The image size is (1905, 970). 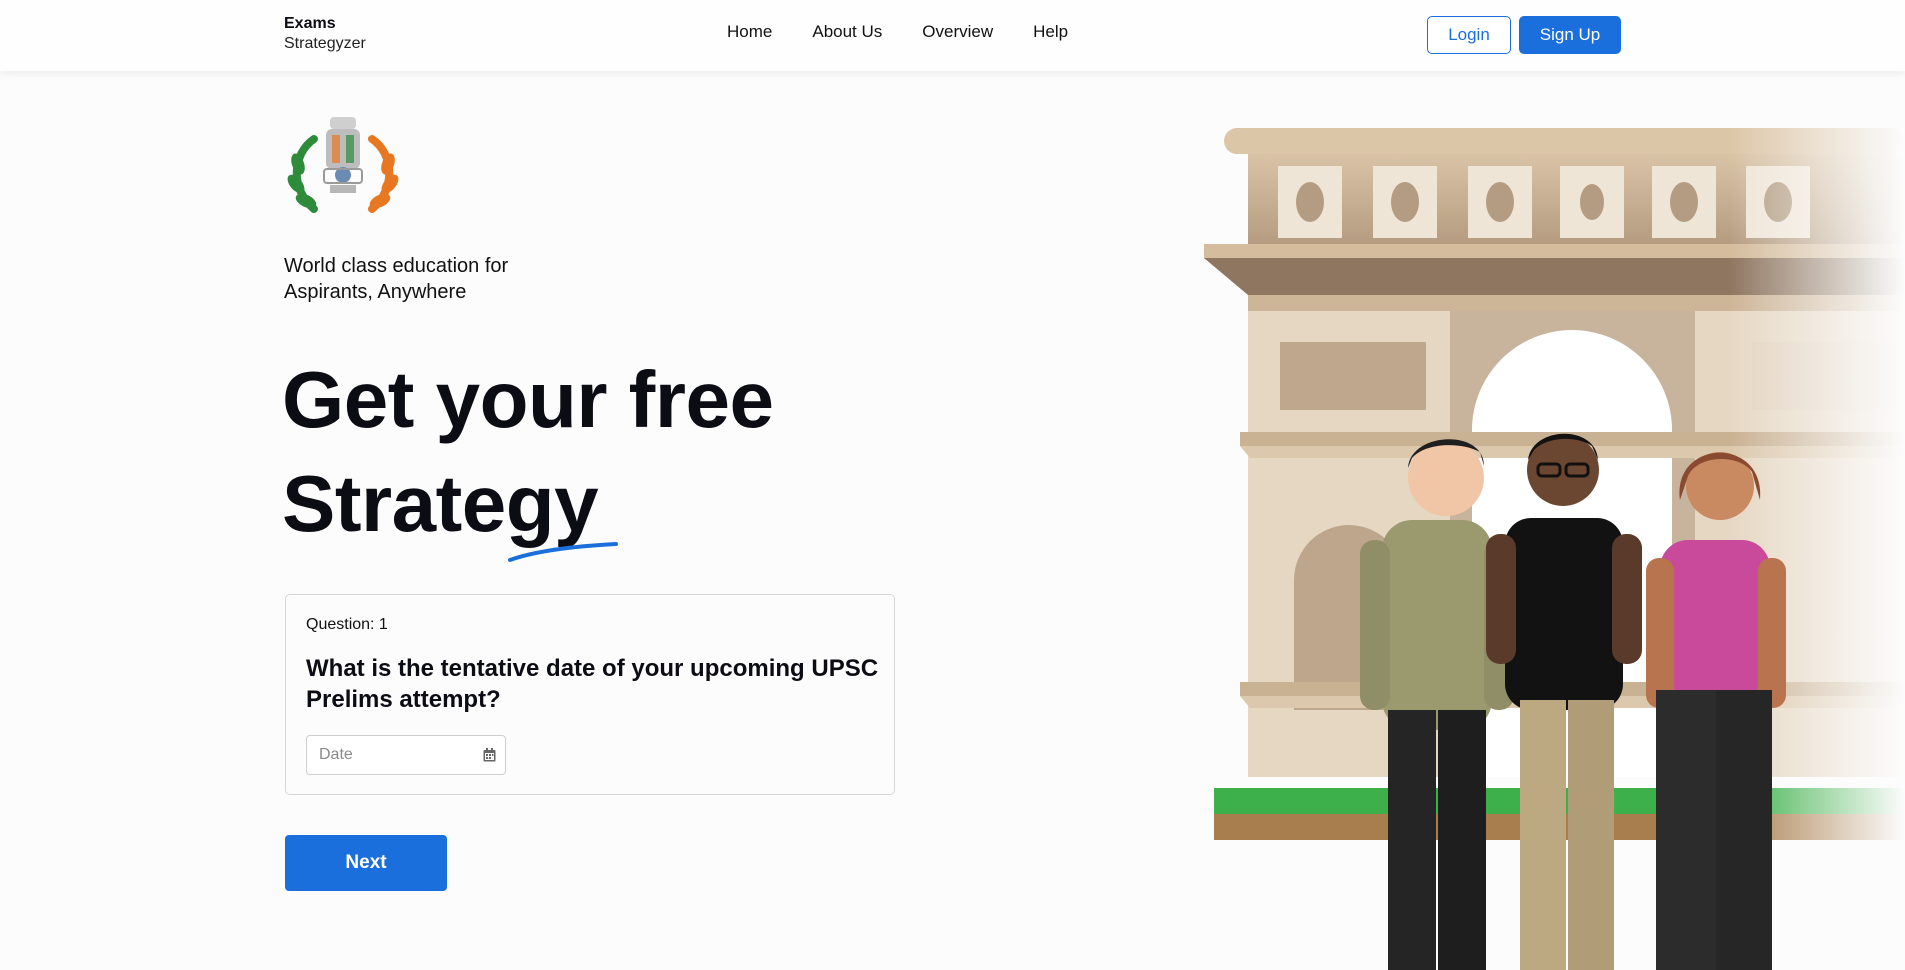 What do you see at coordinates (1050, 32) in the screenshot?
I see `nav-link-help: Help` at bounding box center [1050, 32].